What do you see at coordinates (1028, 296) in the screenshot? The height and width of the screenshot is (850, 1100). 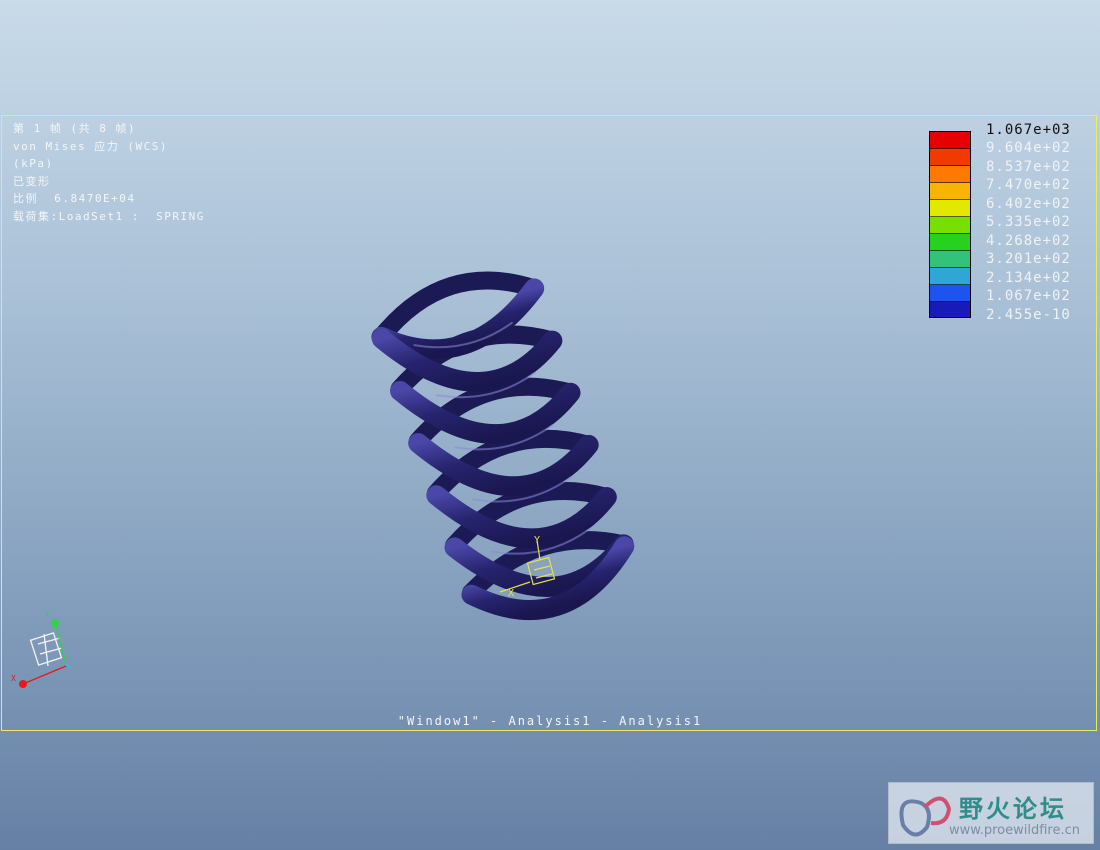 I see `legend-tick-10: 1.067e+02` at bounding box center [1028, 296].